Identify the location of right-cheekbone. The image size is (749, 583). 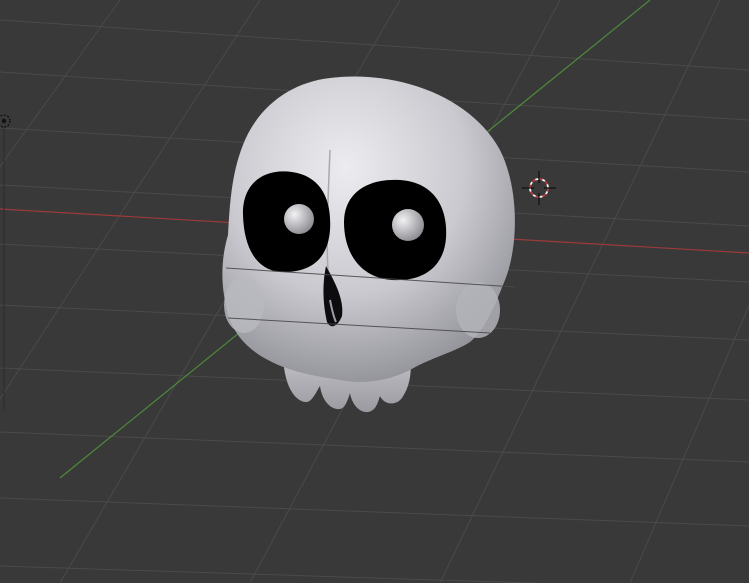
(478, 310).